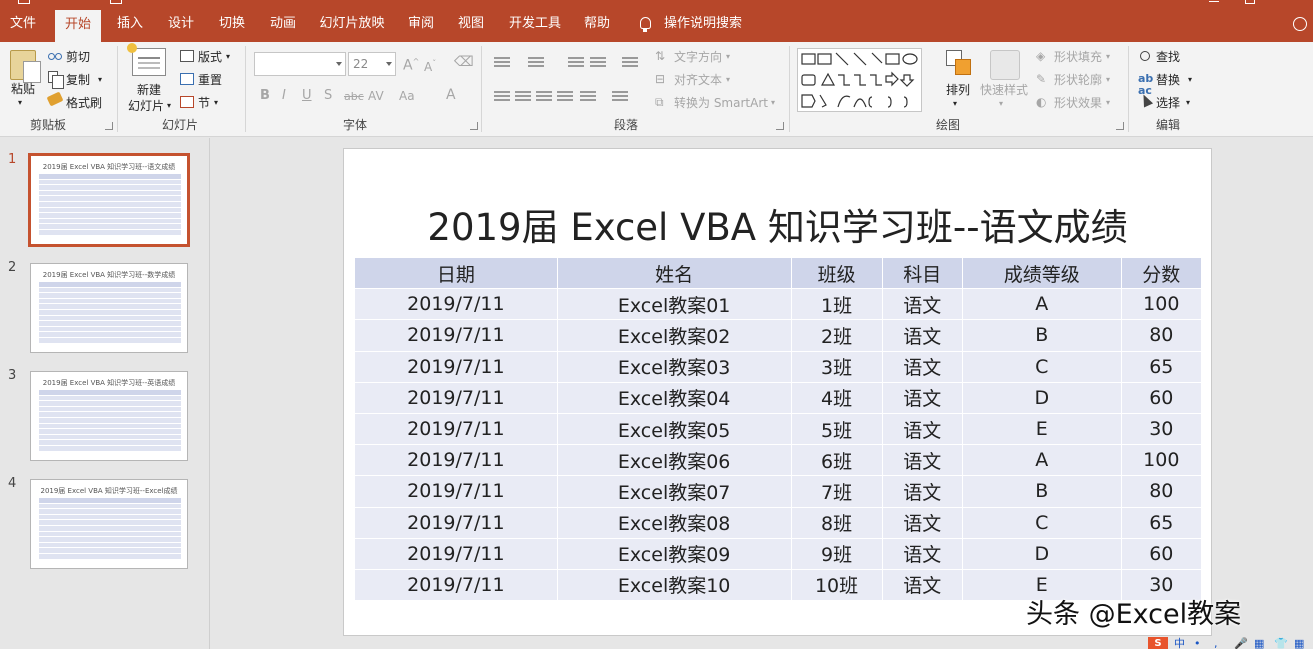 The image size is (1313, 649). What do you see at coordinates (565, 96) in the screenshot?
I see `justify-icon` at bounding box center [565, 96].